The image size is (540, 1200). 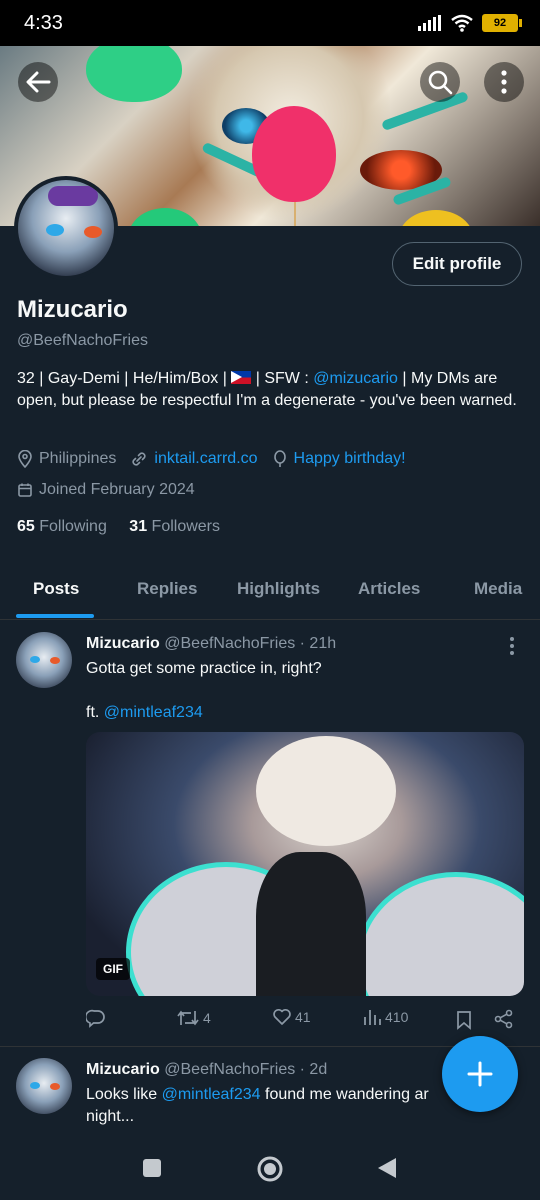 I want to click on following-label: Following, so click(x=73, y=526).